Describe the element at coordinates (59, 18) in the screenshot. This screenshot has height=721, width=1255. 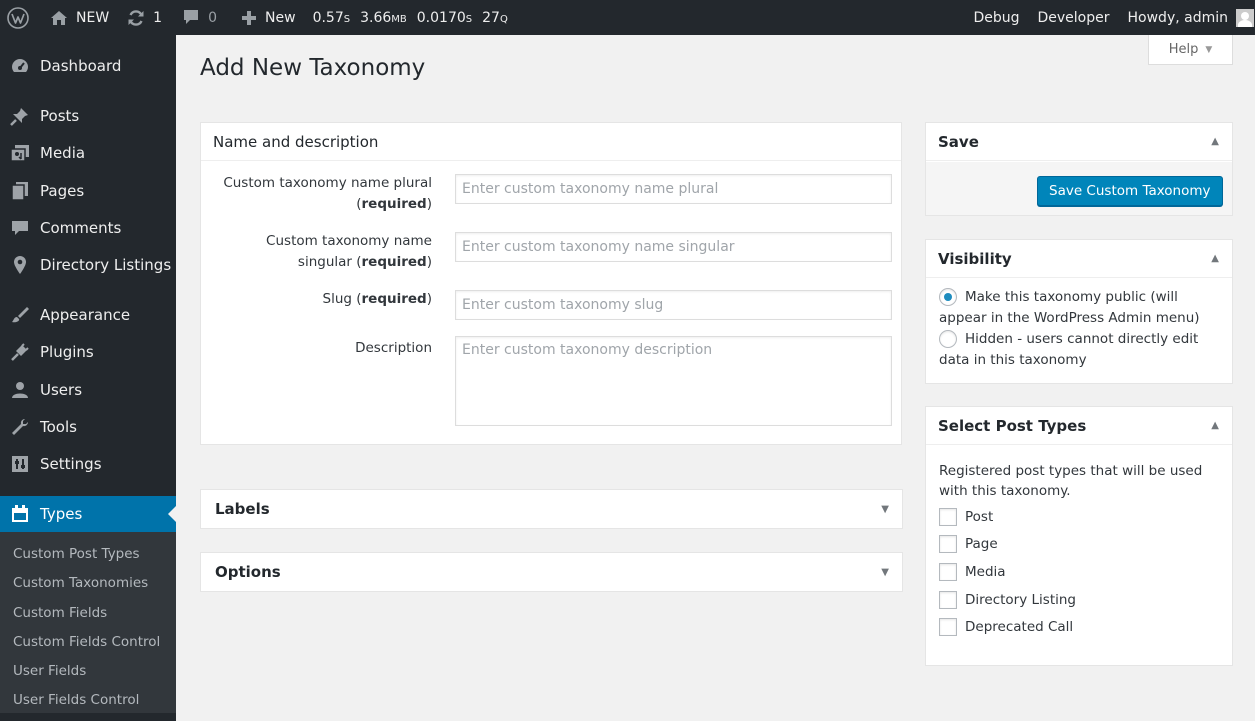
I see `home-icon` at that location.